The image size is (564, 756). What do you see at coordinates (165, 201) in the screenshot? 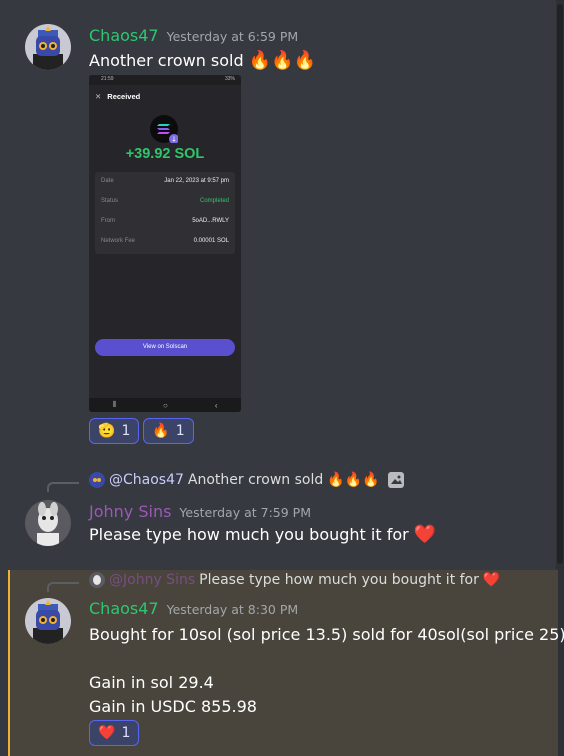
I see `detail-row: Status Completed` at bounding box center [165, 201].